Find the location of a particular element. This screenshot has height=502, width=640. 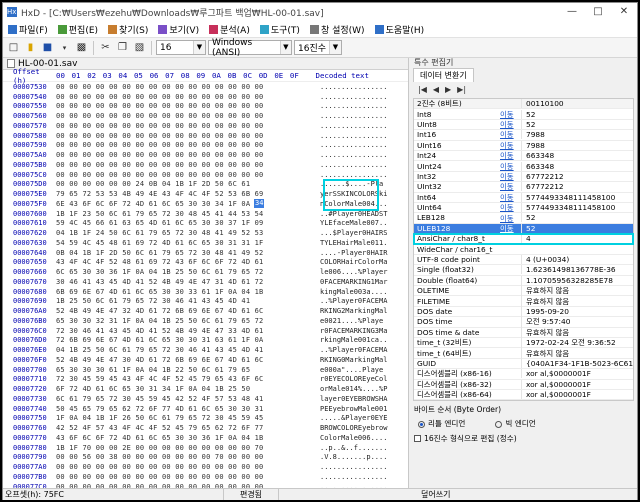

close-file-icon: ▩ is located at coordinates (81, 47).